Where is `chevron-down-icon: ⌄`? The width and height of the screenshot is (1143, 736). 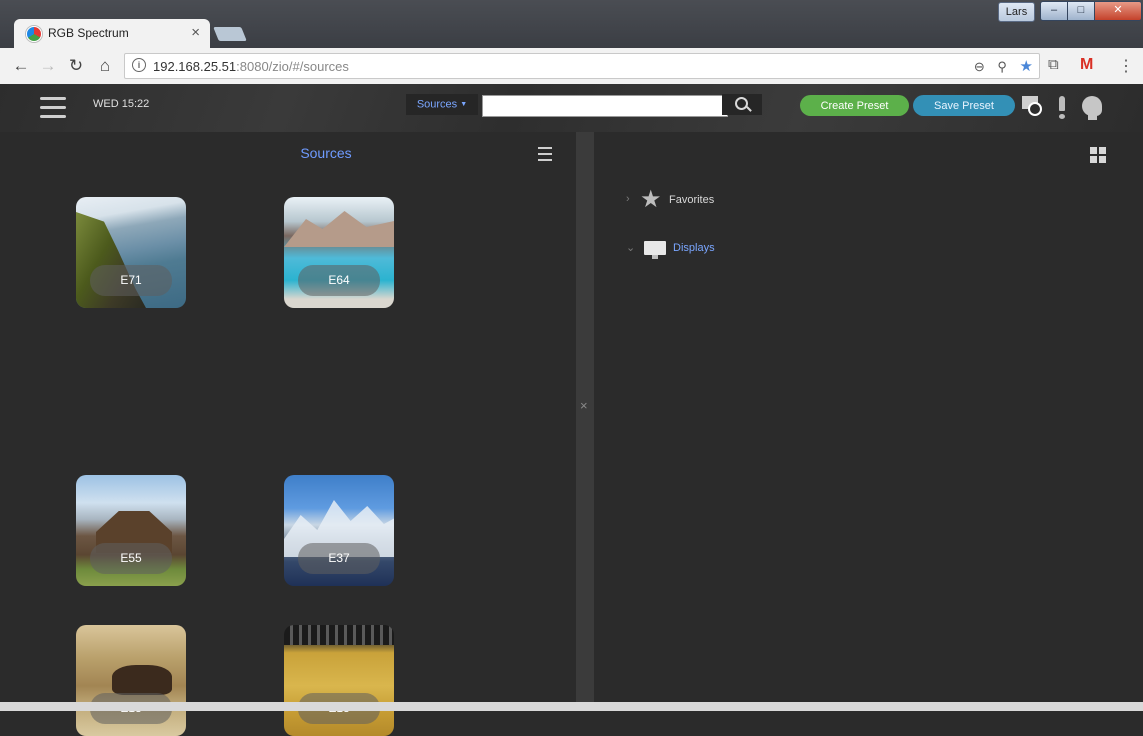 chevron-down-icon: ⌄ is located at coordinates (630, 247).